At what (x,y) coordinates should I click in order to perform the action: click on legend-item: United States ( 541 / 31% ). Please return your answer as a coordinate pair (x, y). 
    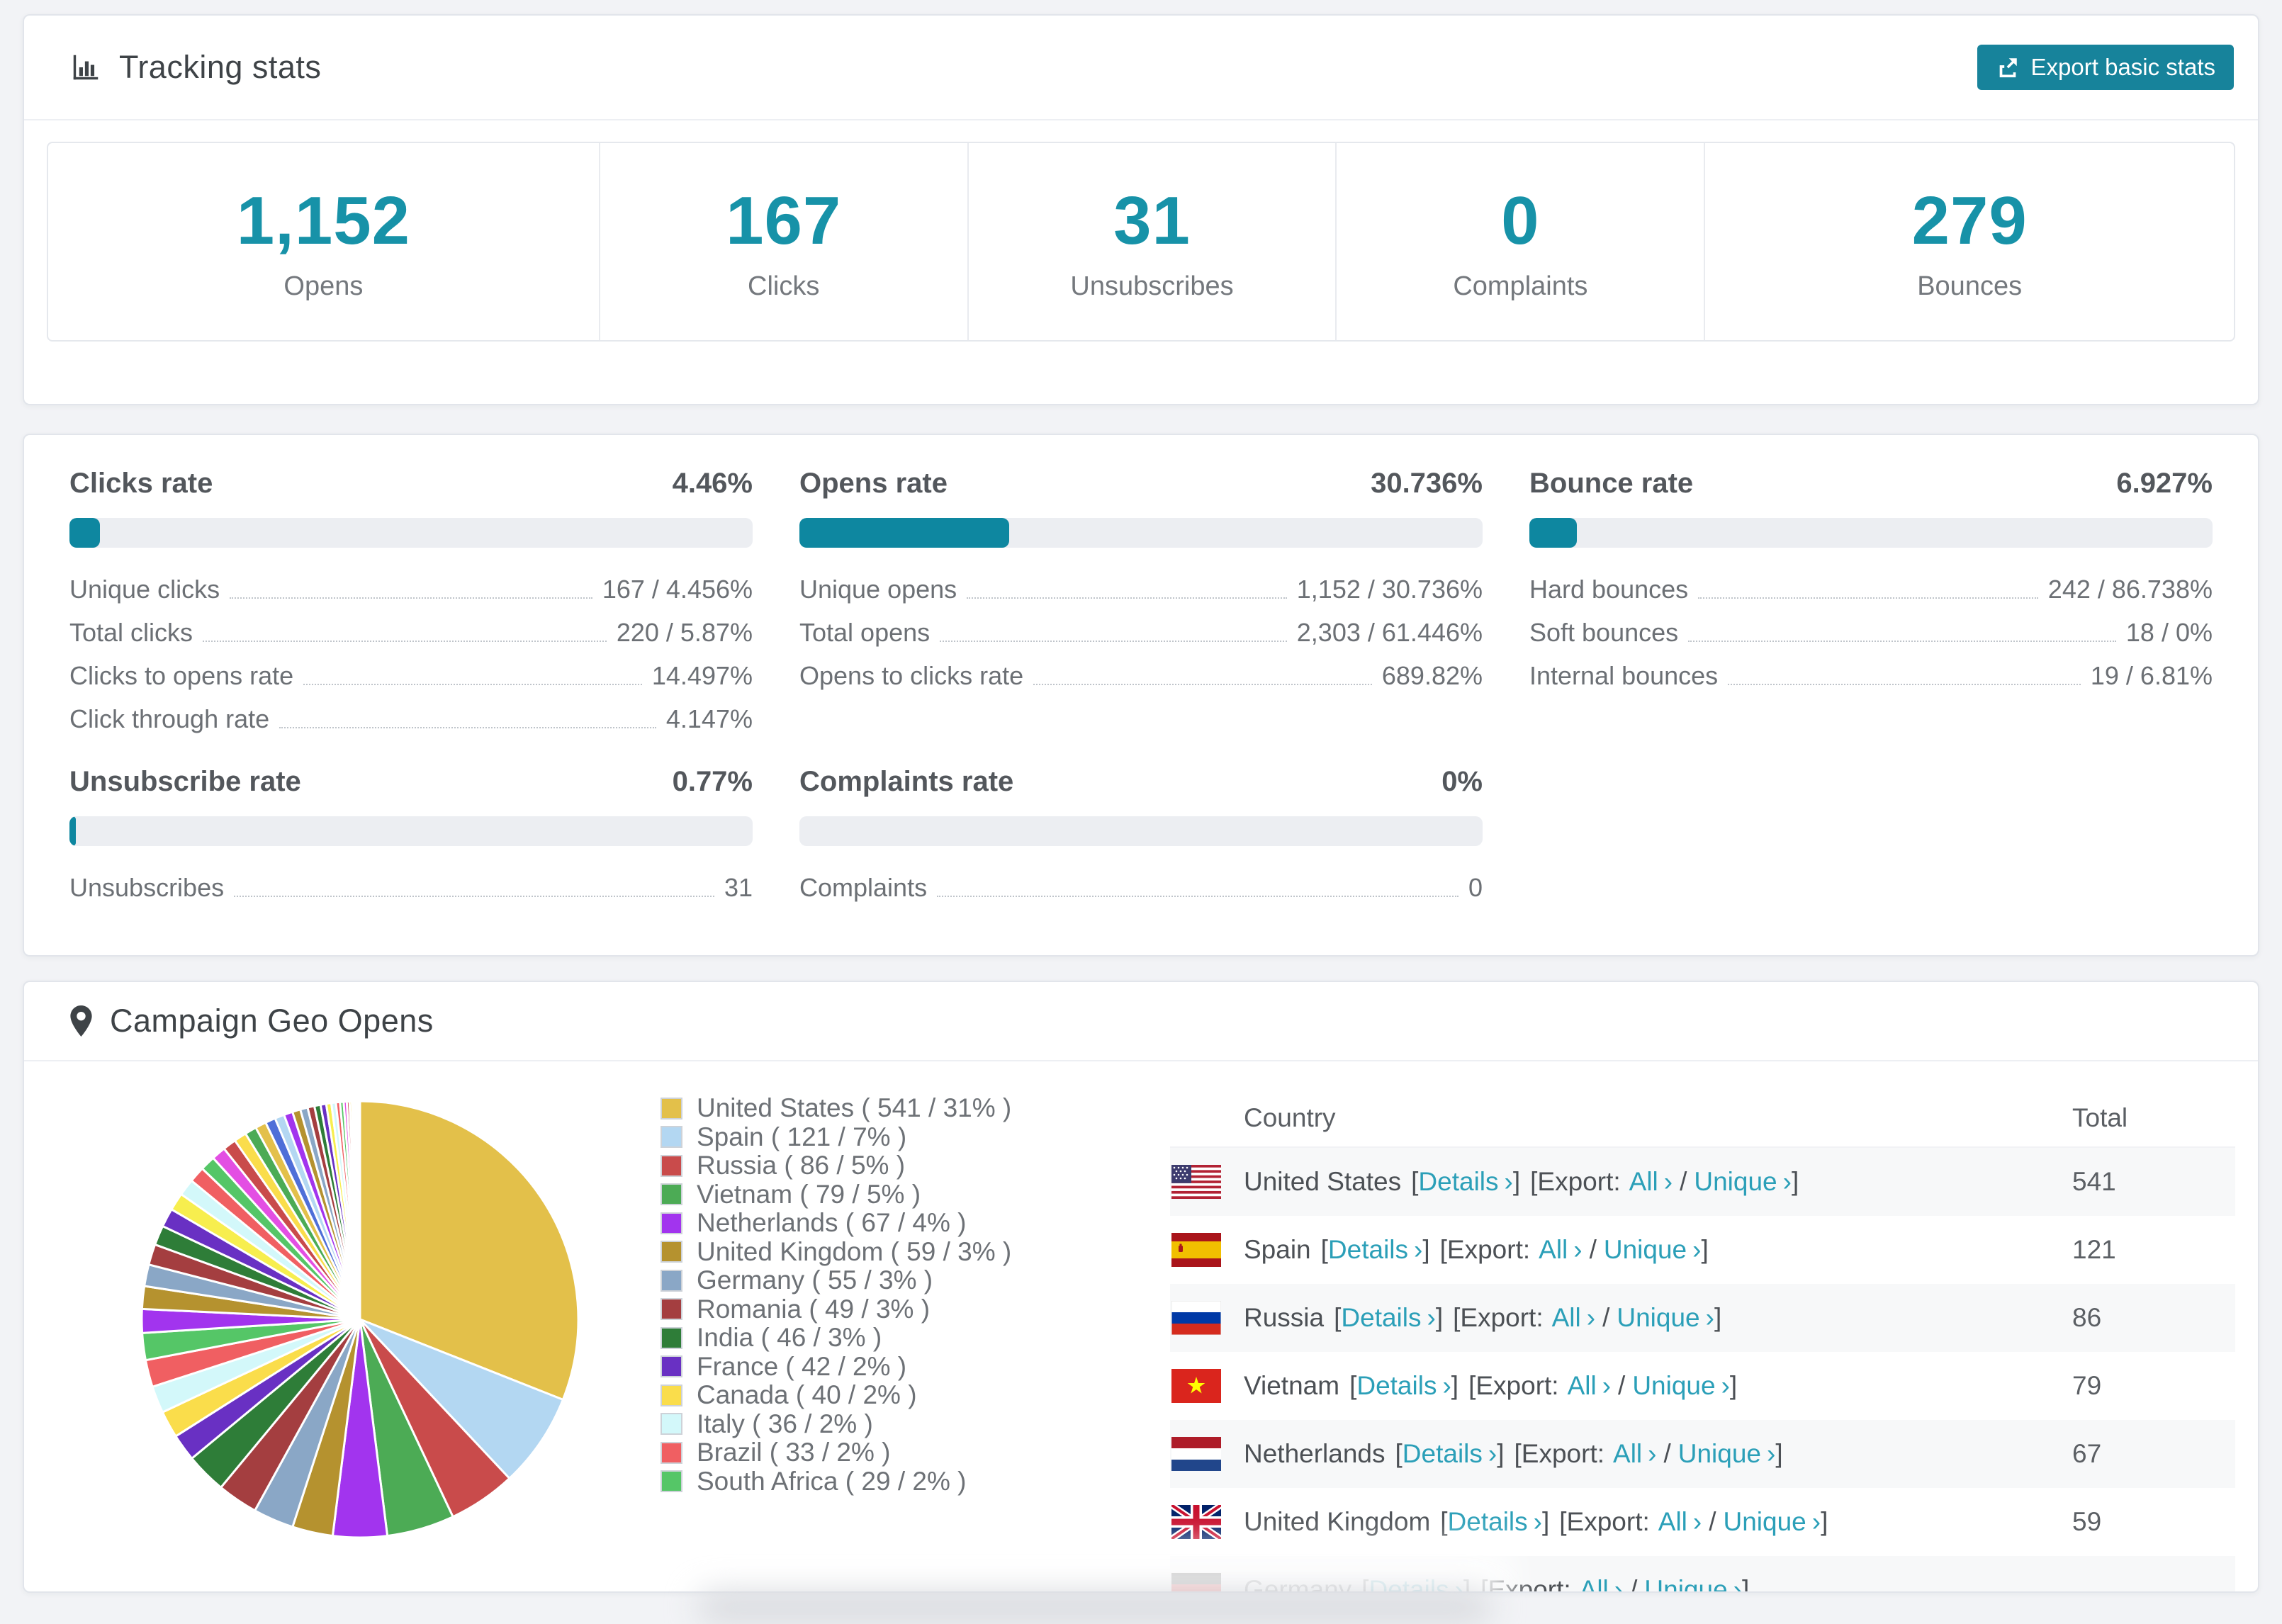
    Looking at the image, I should click on (836, 1108).